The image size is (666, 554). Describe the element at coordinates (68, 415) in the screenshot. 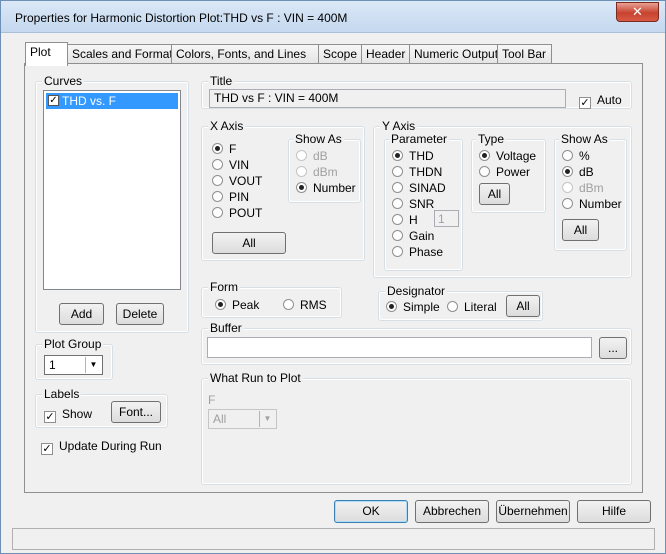

I see `show-labels-checkbox: ✓ Show` at that location.